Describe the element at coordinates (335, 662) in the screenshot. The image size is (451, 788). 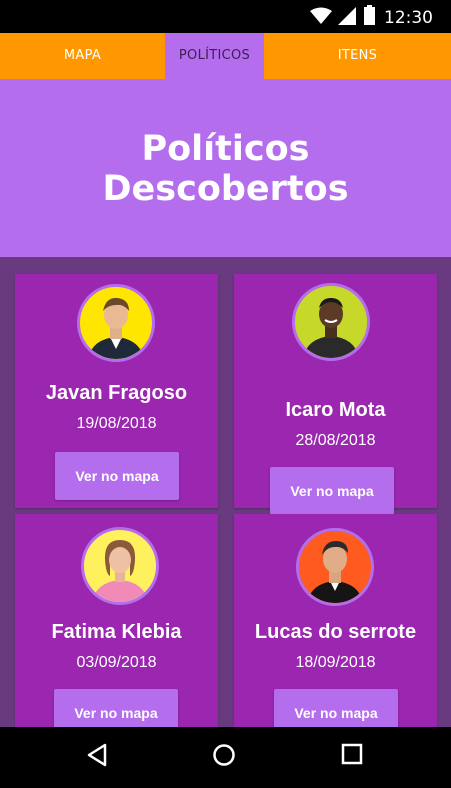
I see `politician-date: 18/09/2018` at that location.